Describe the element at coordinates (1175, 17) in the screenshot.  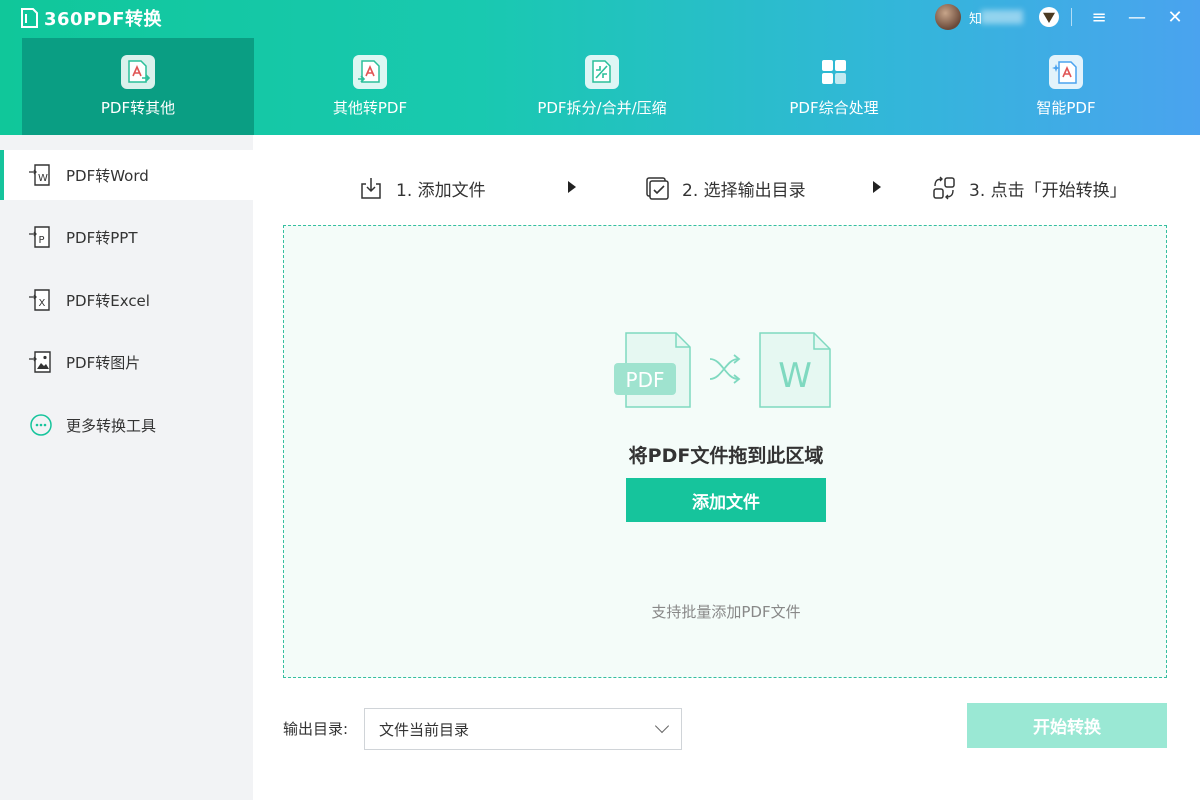
I see `close-button: ✕` at that location.